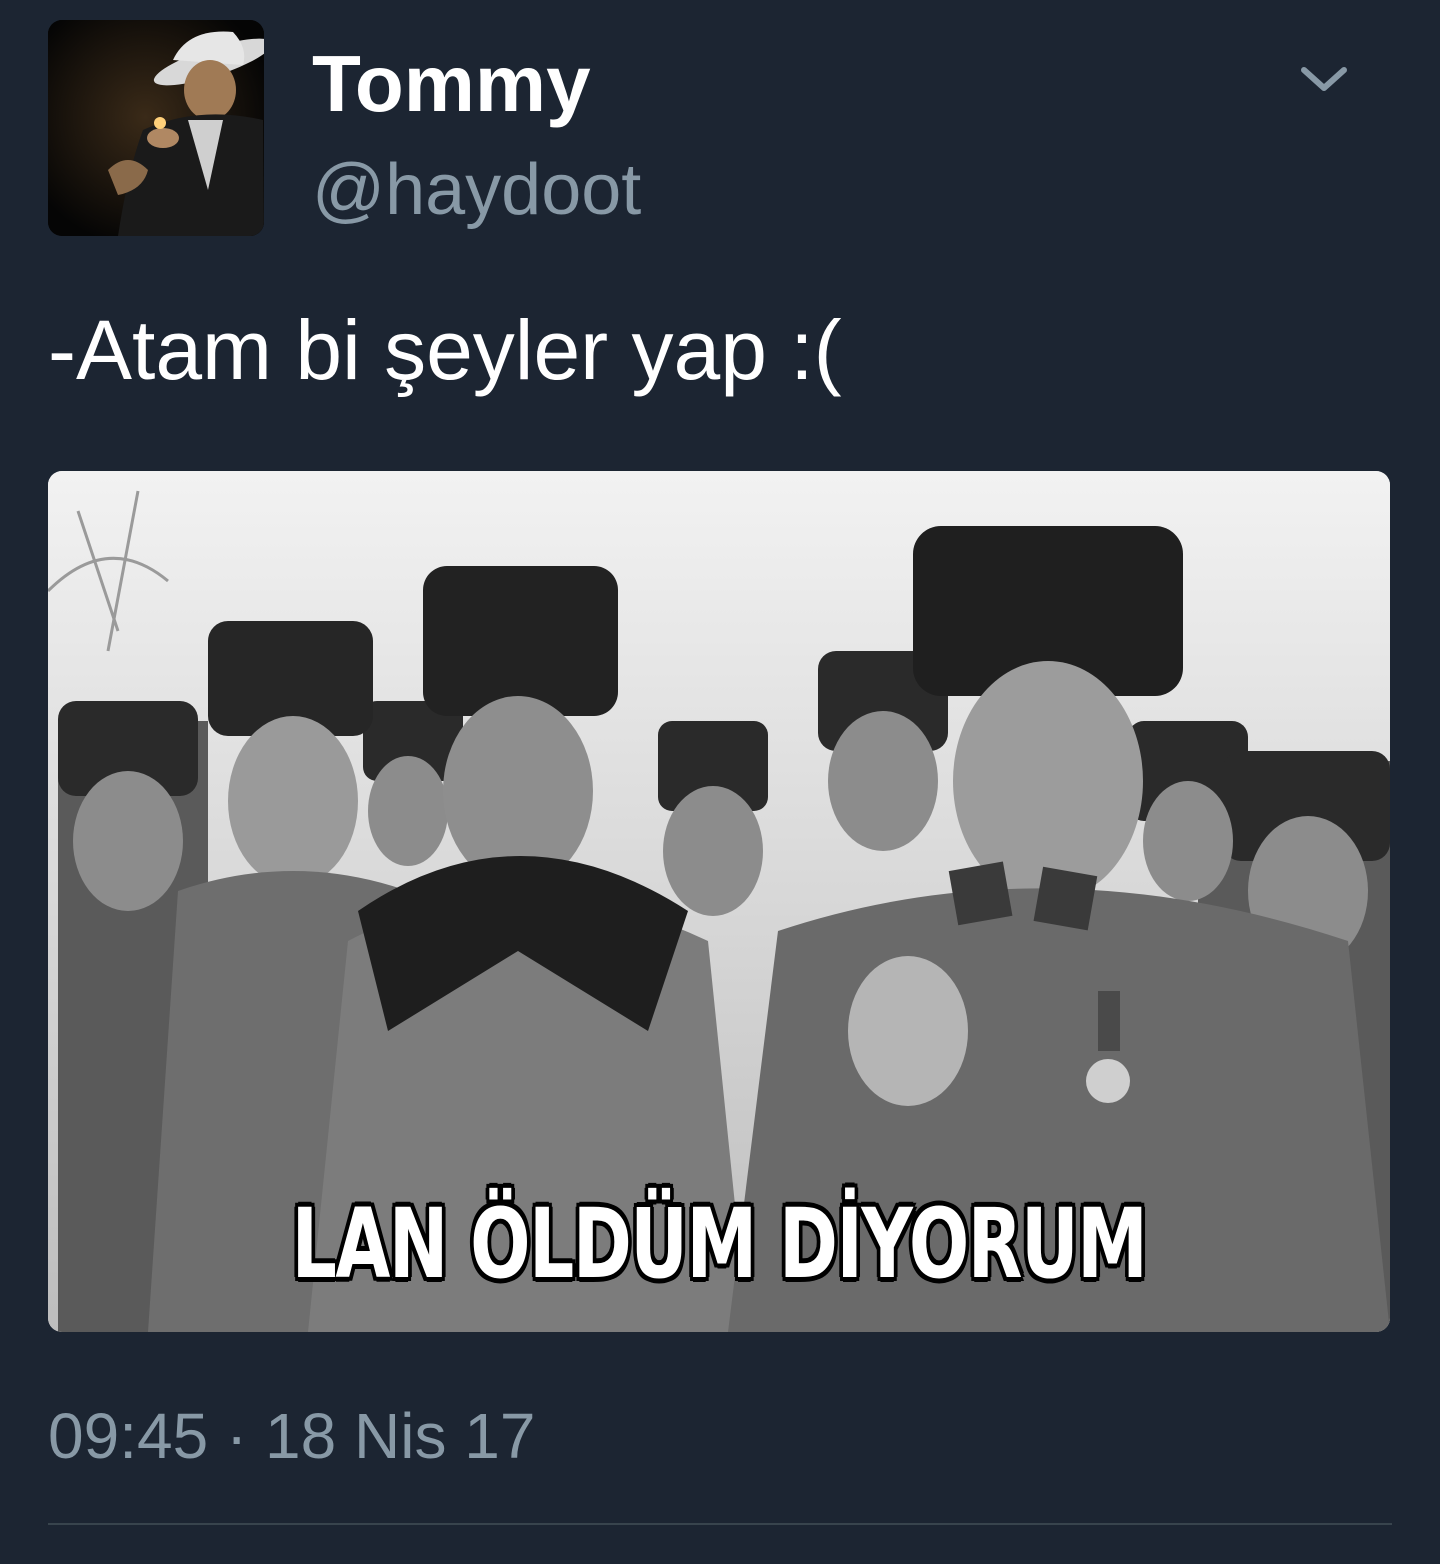 This screenshot has height=1564, width=1440. I want to click on divider, so click(720, 1524).